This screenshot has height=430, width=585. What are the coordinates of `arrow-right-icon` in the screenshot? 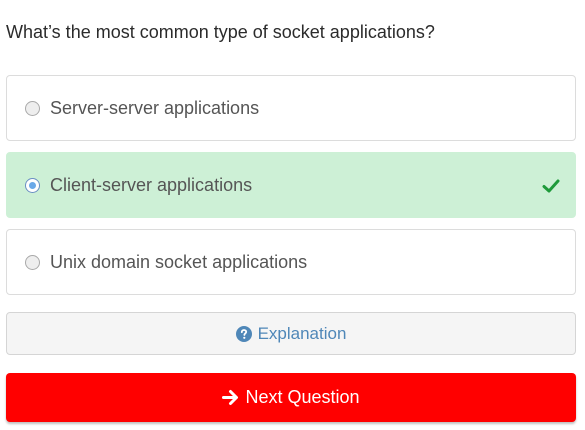 It's located at (230, 397).